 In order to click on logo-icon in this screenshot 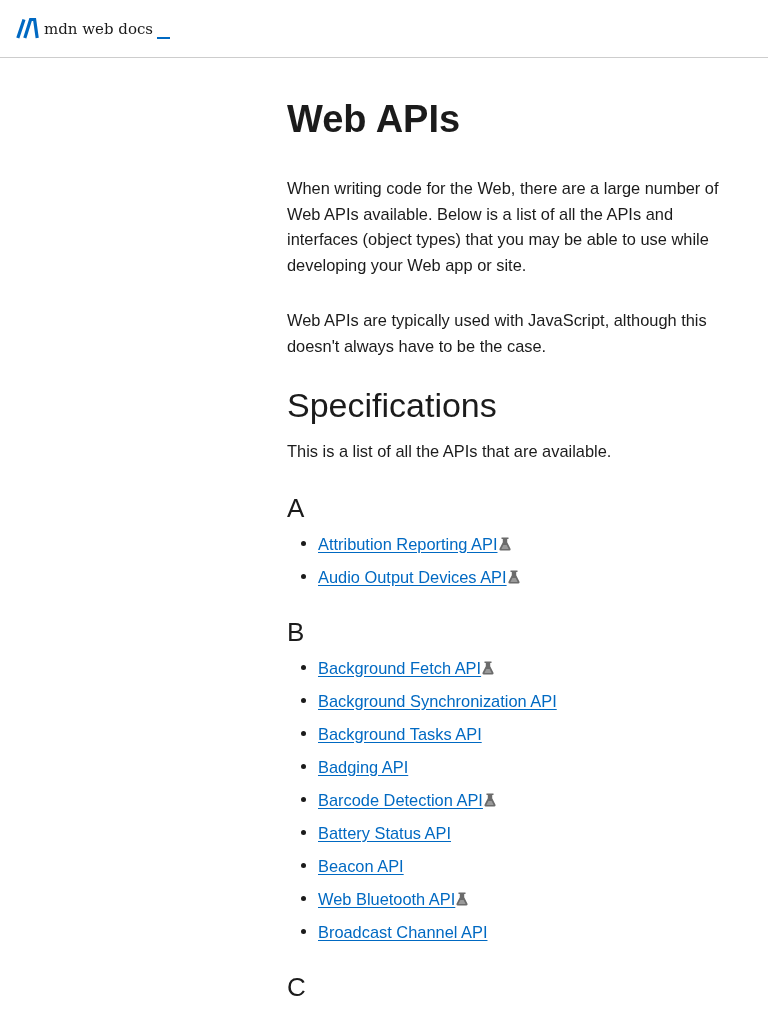, I will do `click(27, 28)`.